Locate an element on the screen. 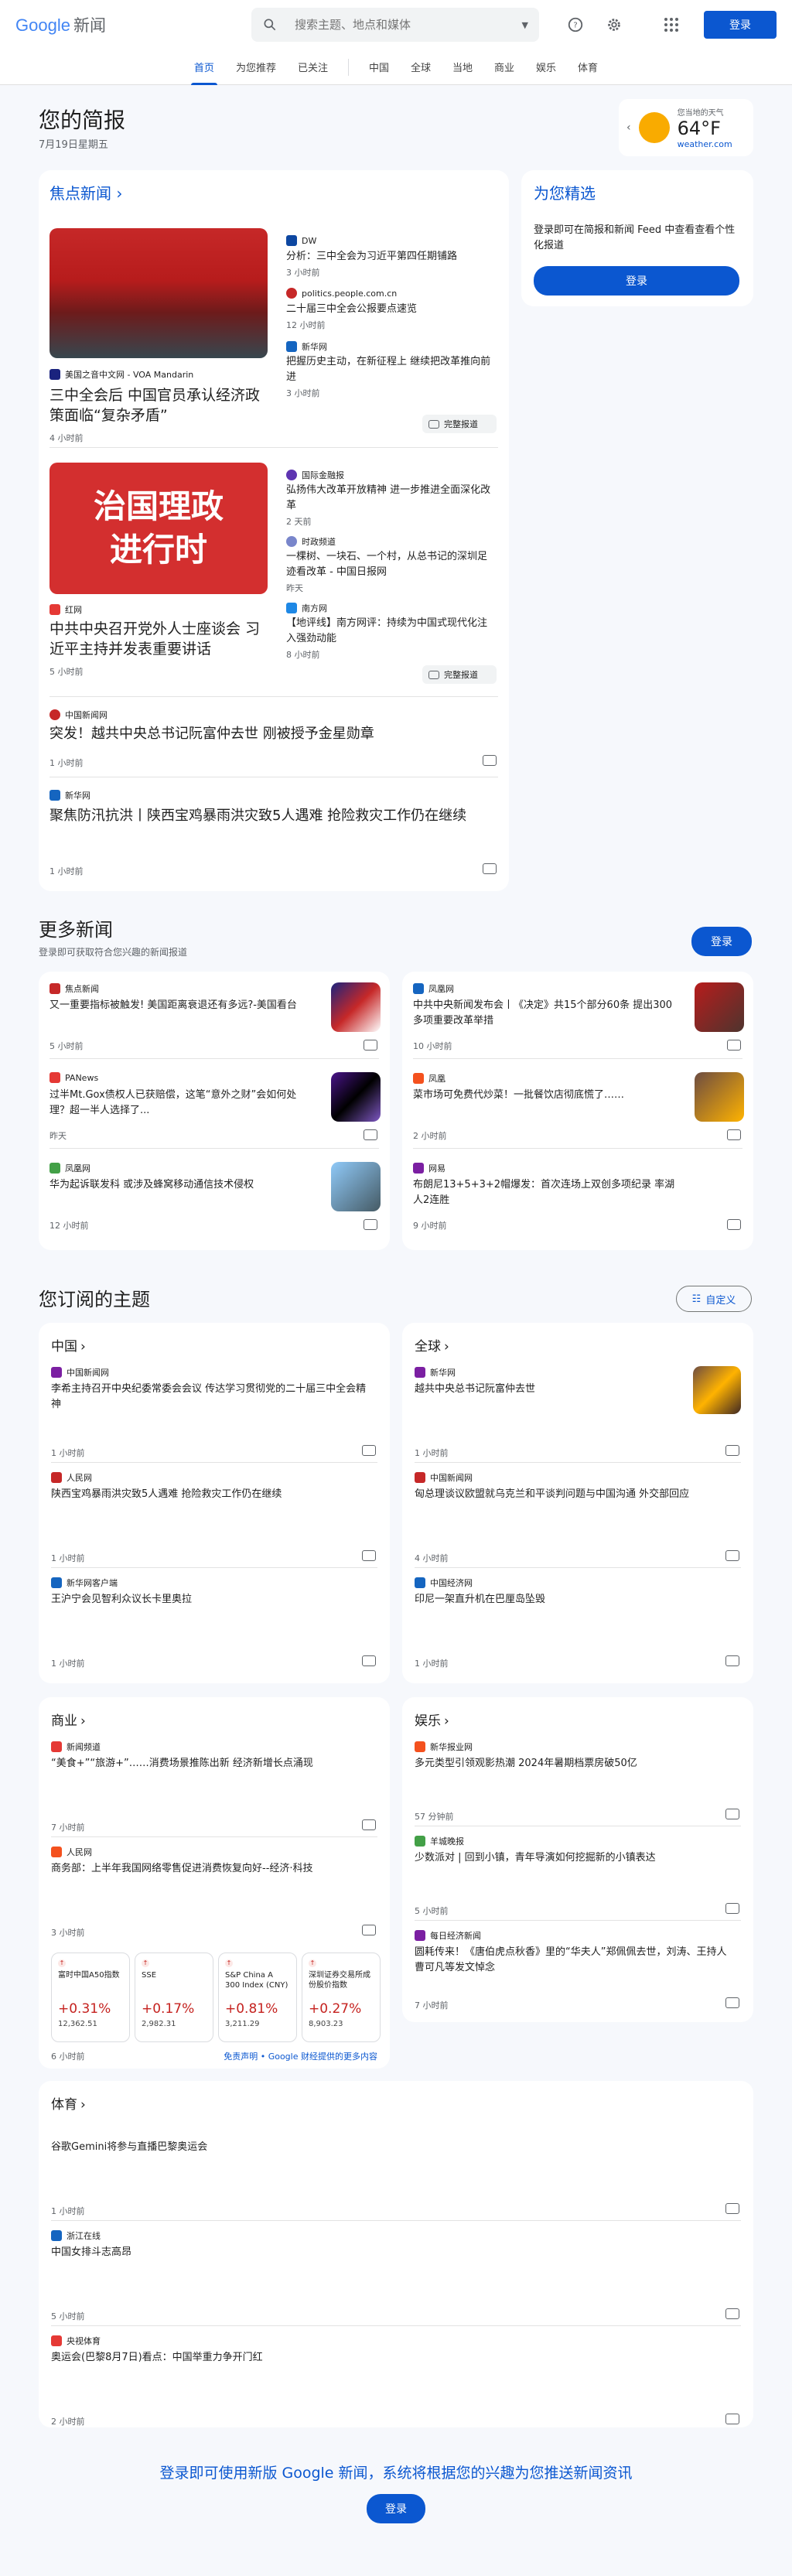 The height and width of the screenshot is (2576, 792). tab-entertainment: 娱乐 is located at coordinates (546, 67).